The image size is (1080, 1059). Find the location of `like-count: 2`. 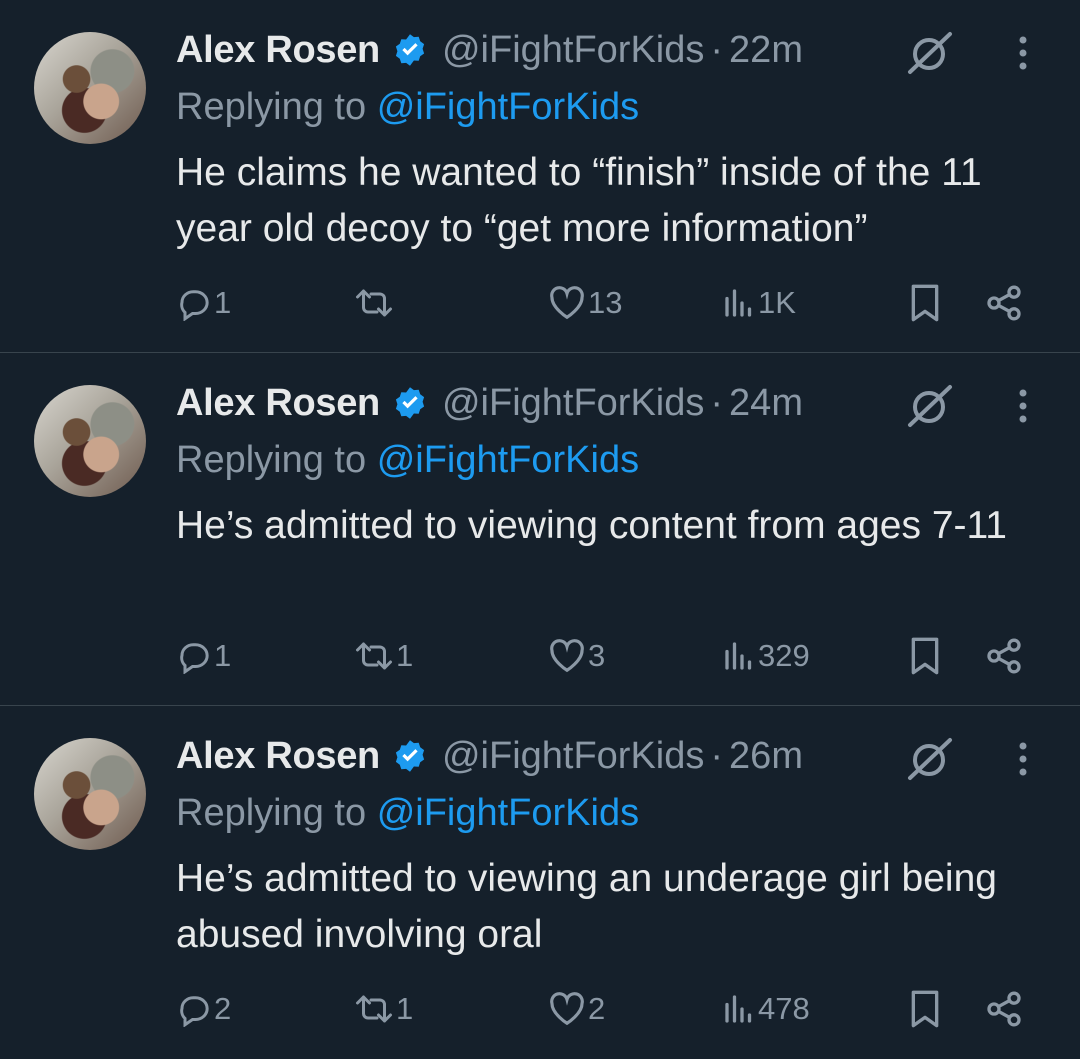

like-count: 2 is located at coordinates (597, 1008).